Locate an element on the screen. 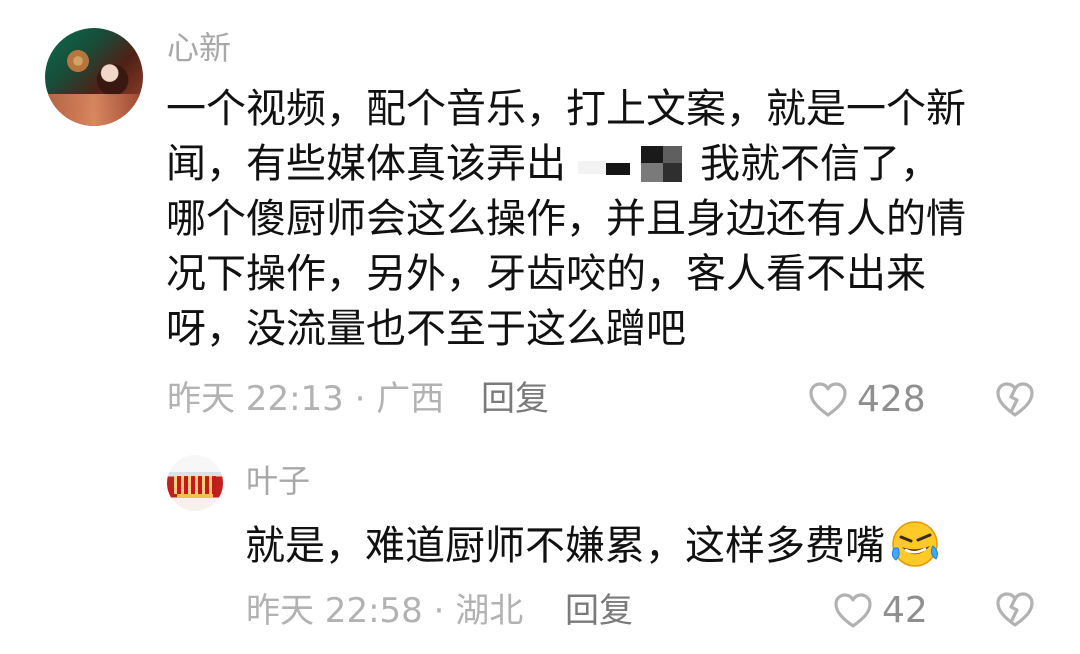 The height and width of the screenshot is (654, 1080). reply-like-count: 42 is located at coordinates (905, 610).